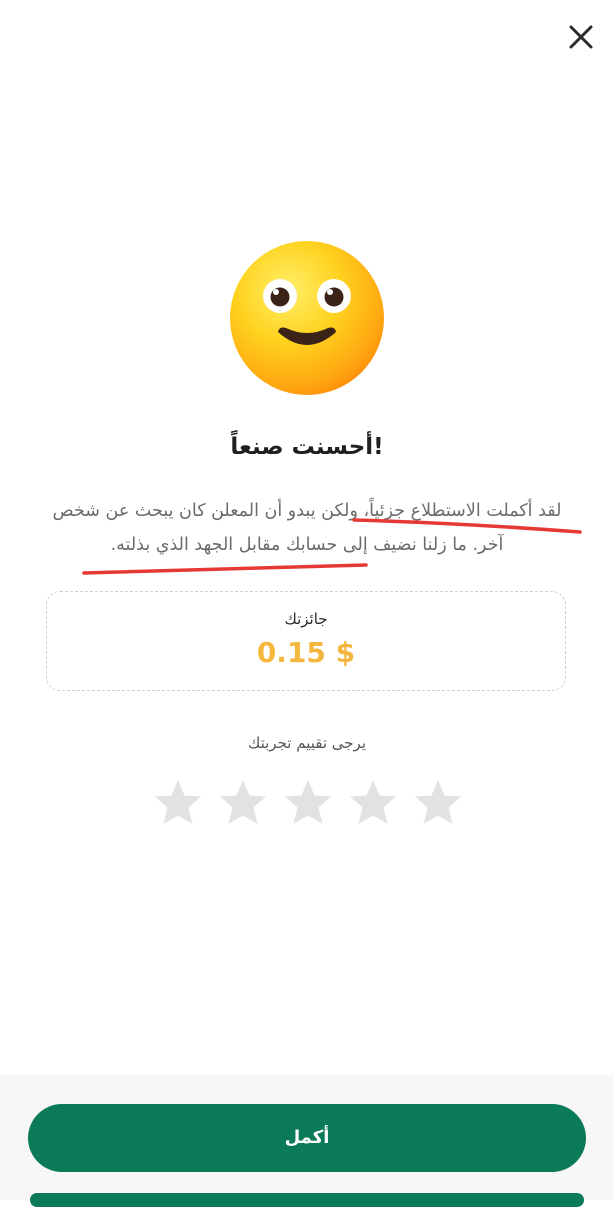 Image resolution: width=614 pixels, height=1207 pixels. Describe the element at coordinates (307, 447) in the screenshot. I see `success-title: !أحسنت صنعاً` at that location.